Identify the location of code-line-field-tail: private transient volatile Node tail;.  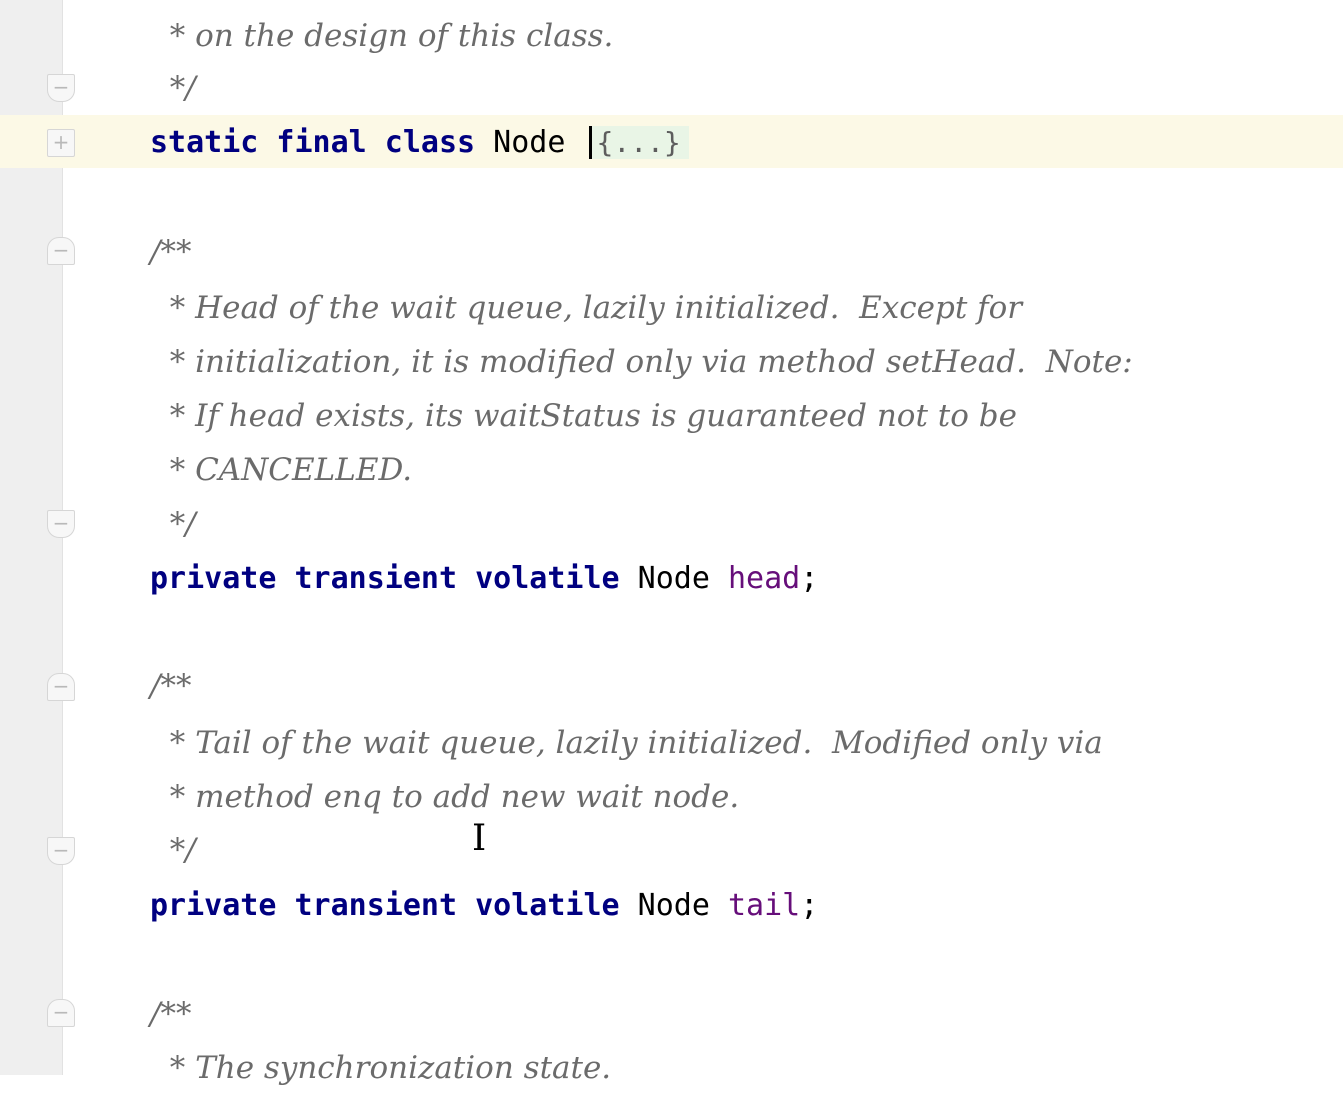
(484, 906).